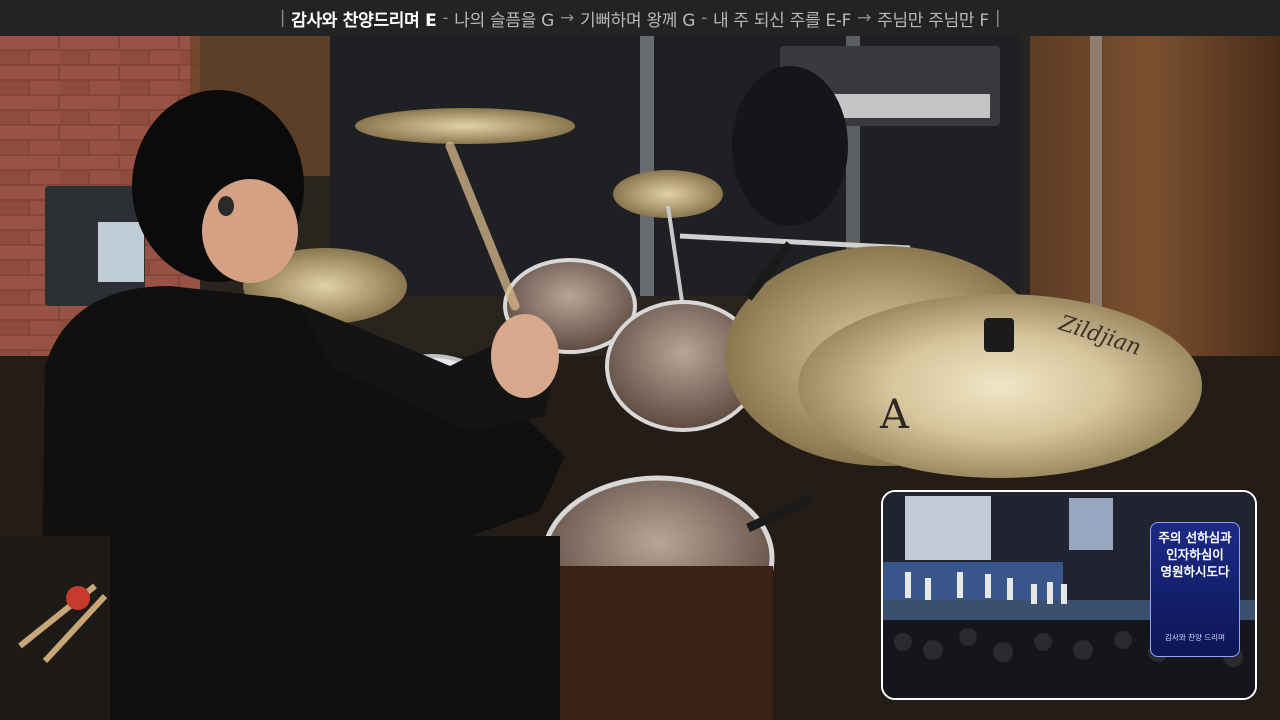 The width and height of the screenshot is (1280, 720). Describe the element at coordinates (1195, 637) in the screenshot. I see `lyric-caption: 감사와 찬양 드리며` at that location.